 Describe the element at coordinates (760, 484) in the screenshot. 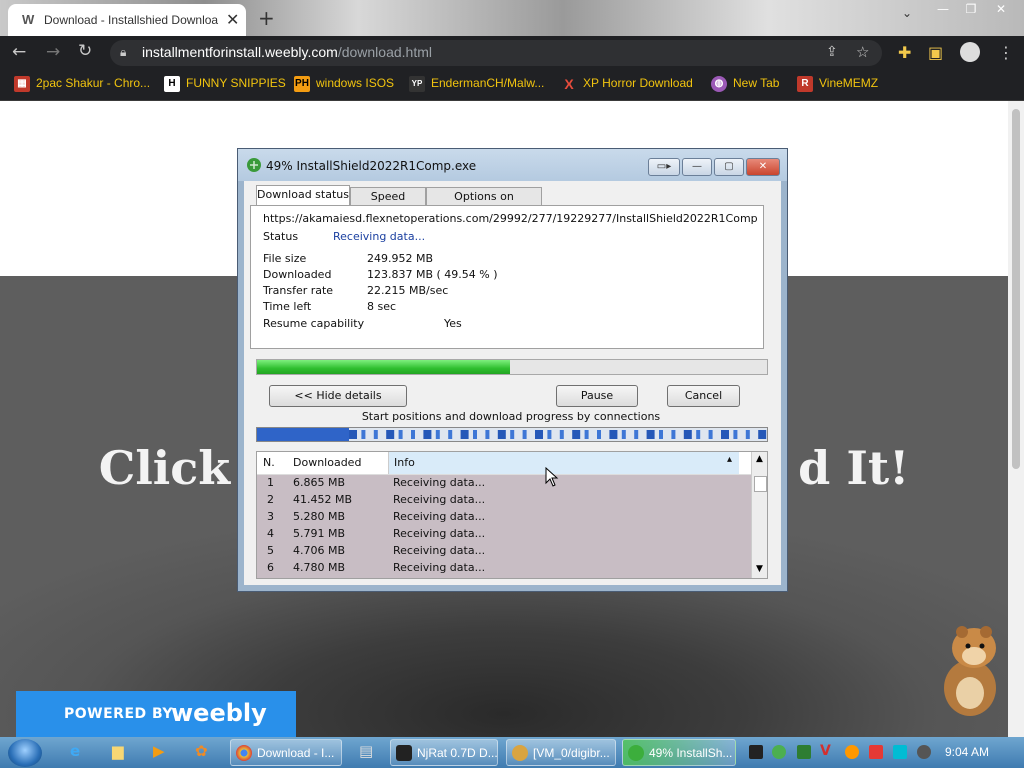

I see `table-scrollbar-thumb` at that location.